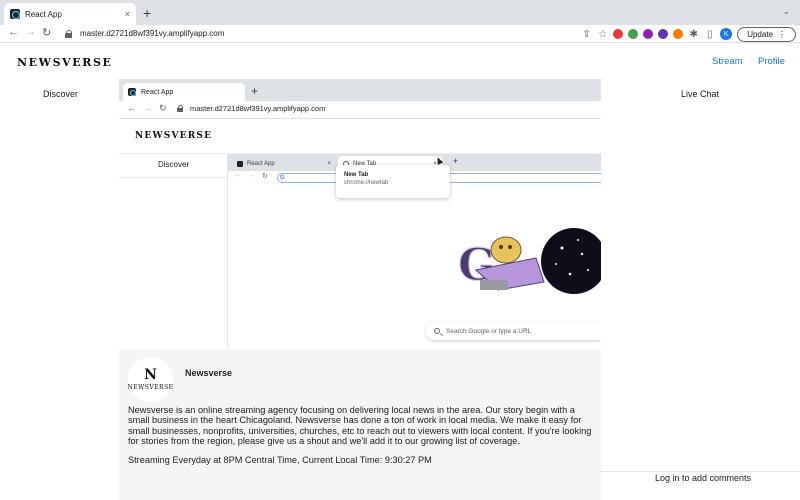  Describe the element at coordinates (184, 92) in the screenshot. I see `preview-tab: React App` at that location.